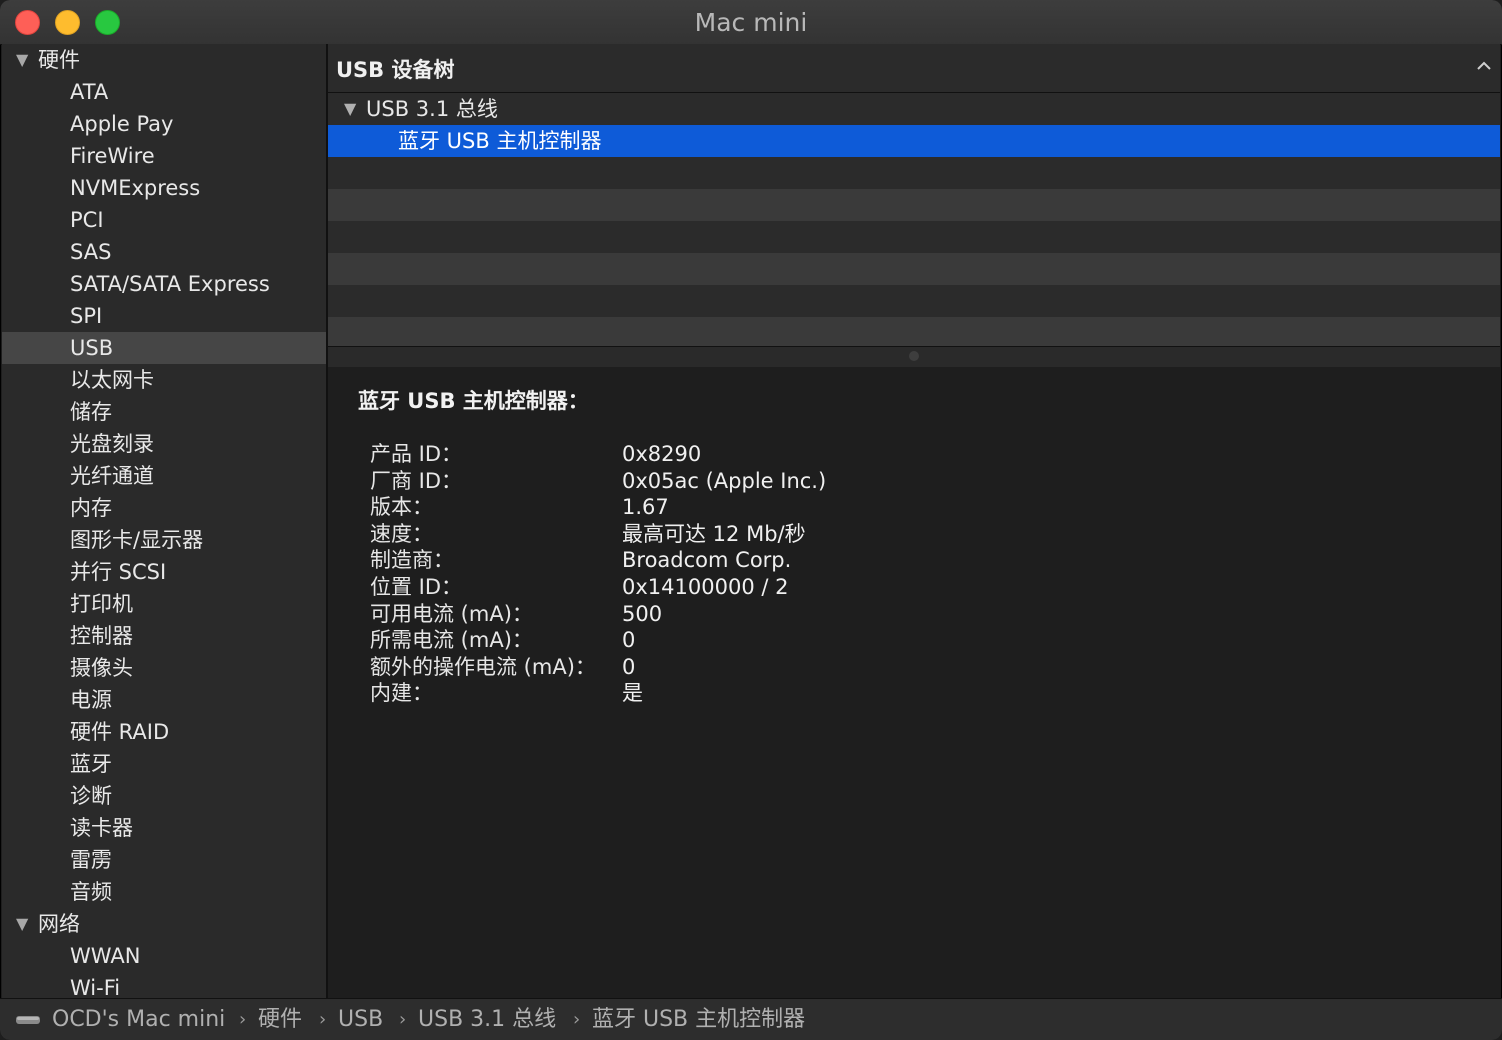 The width and height of the screenshot is (1502, 1040). What do you see at coordinates (164, 828) in the screenshot?
I see `sidebar-item-card-reader: 读卡器` at bounding box center [164, 828].